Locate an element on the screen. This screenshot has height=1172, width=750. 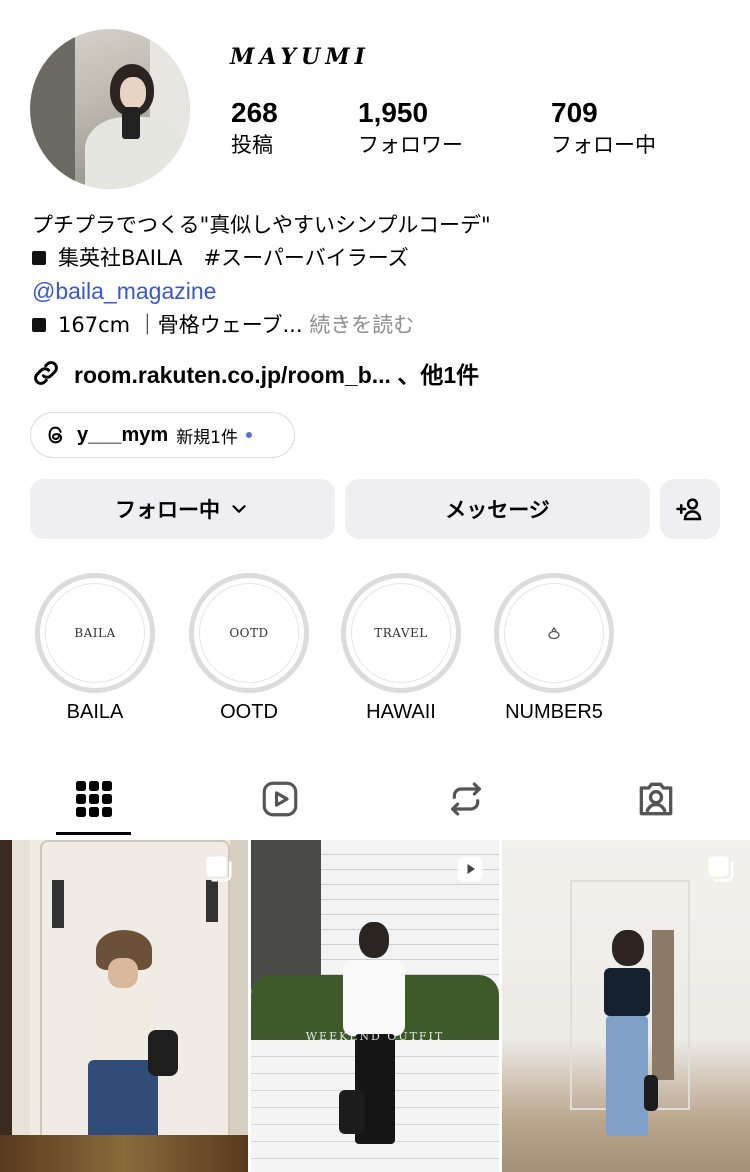
highlight-hawaii: TRAVEL HAWAII is located at coordinates (401, 648).